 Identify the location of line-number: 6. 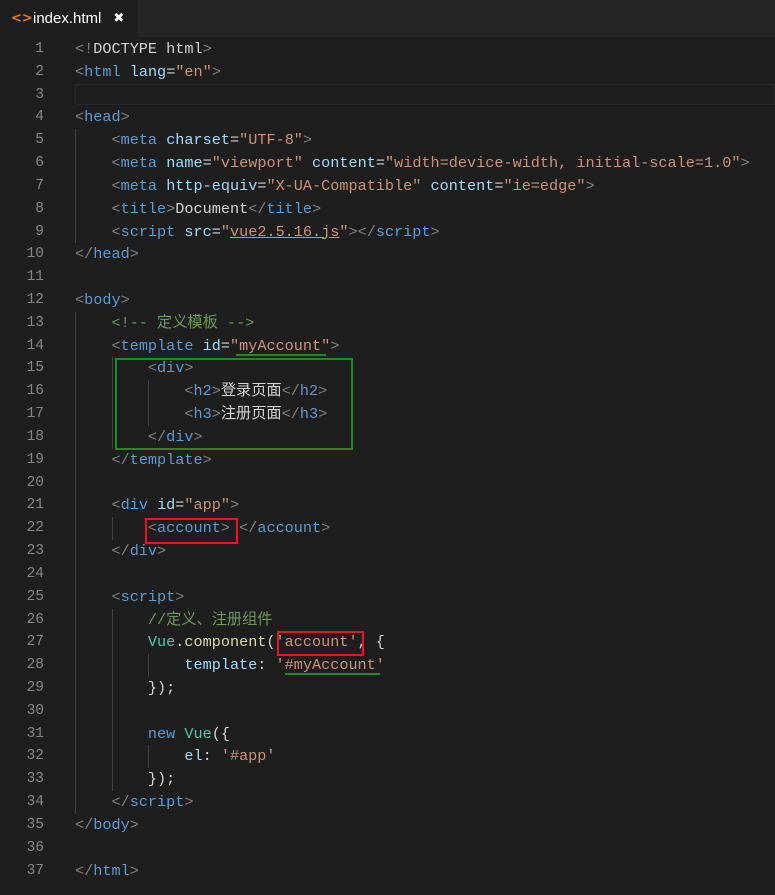
(39, 163).